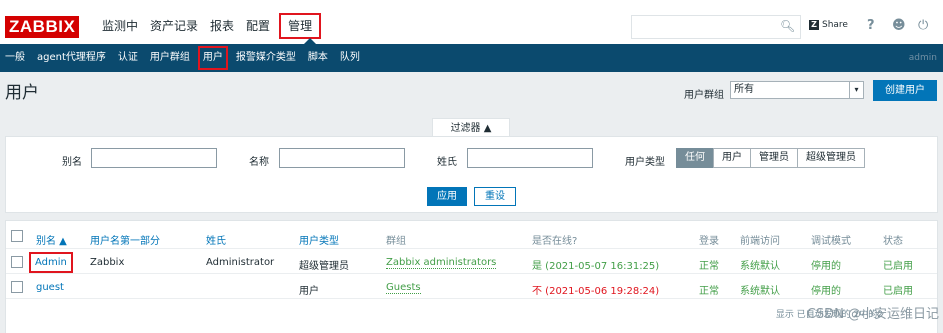  What do you see at coordinates (814, 25) in the screenshot?
I see `share-icon: Z` at bounding box center [814, 25].